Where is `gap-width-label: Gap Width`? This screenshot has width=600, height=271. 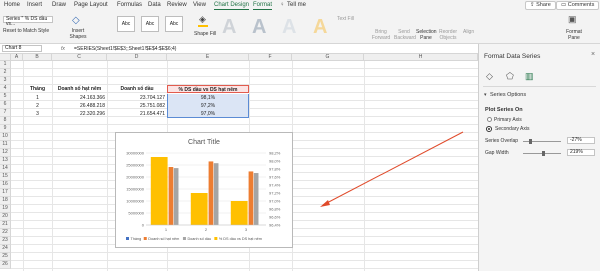 gap-width-label: Gap Width is located at coordinates (497, 153).